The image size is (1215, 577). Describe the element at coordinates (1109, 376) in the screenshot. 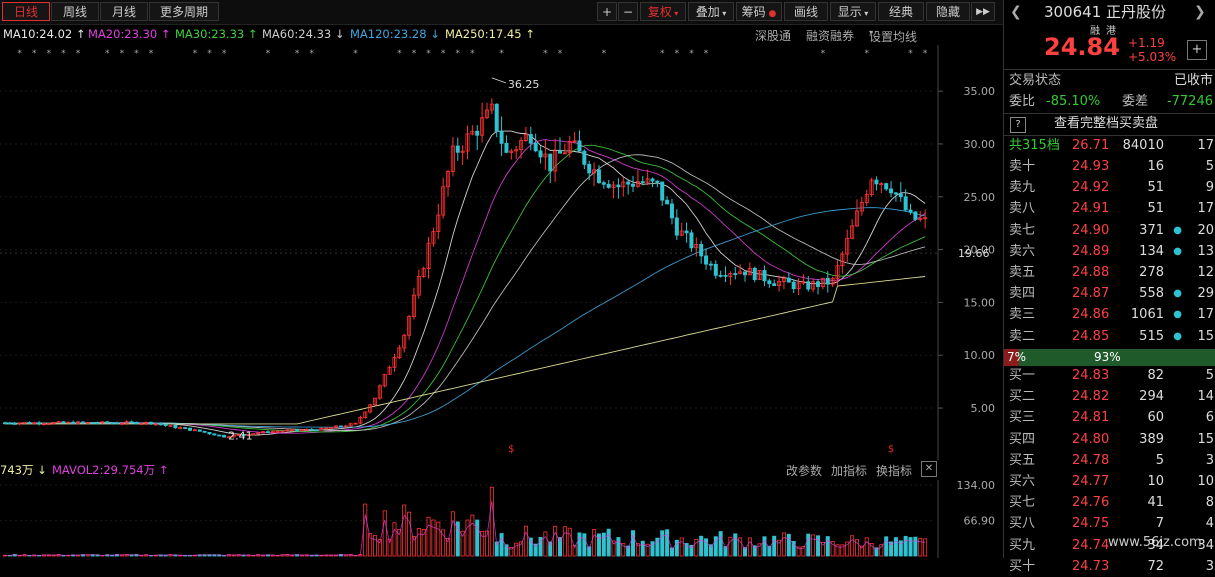

I see `bid-row: 买一 24.83 82 5` at that location.